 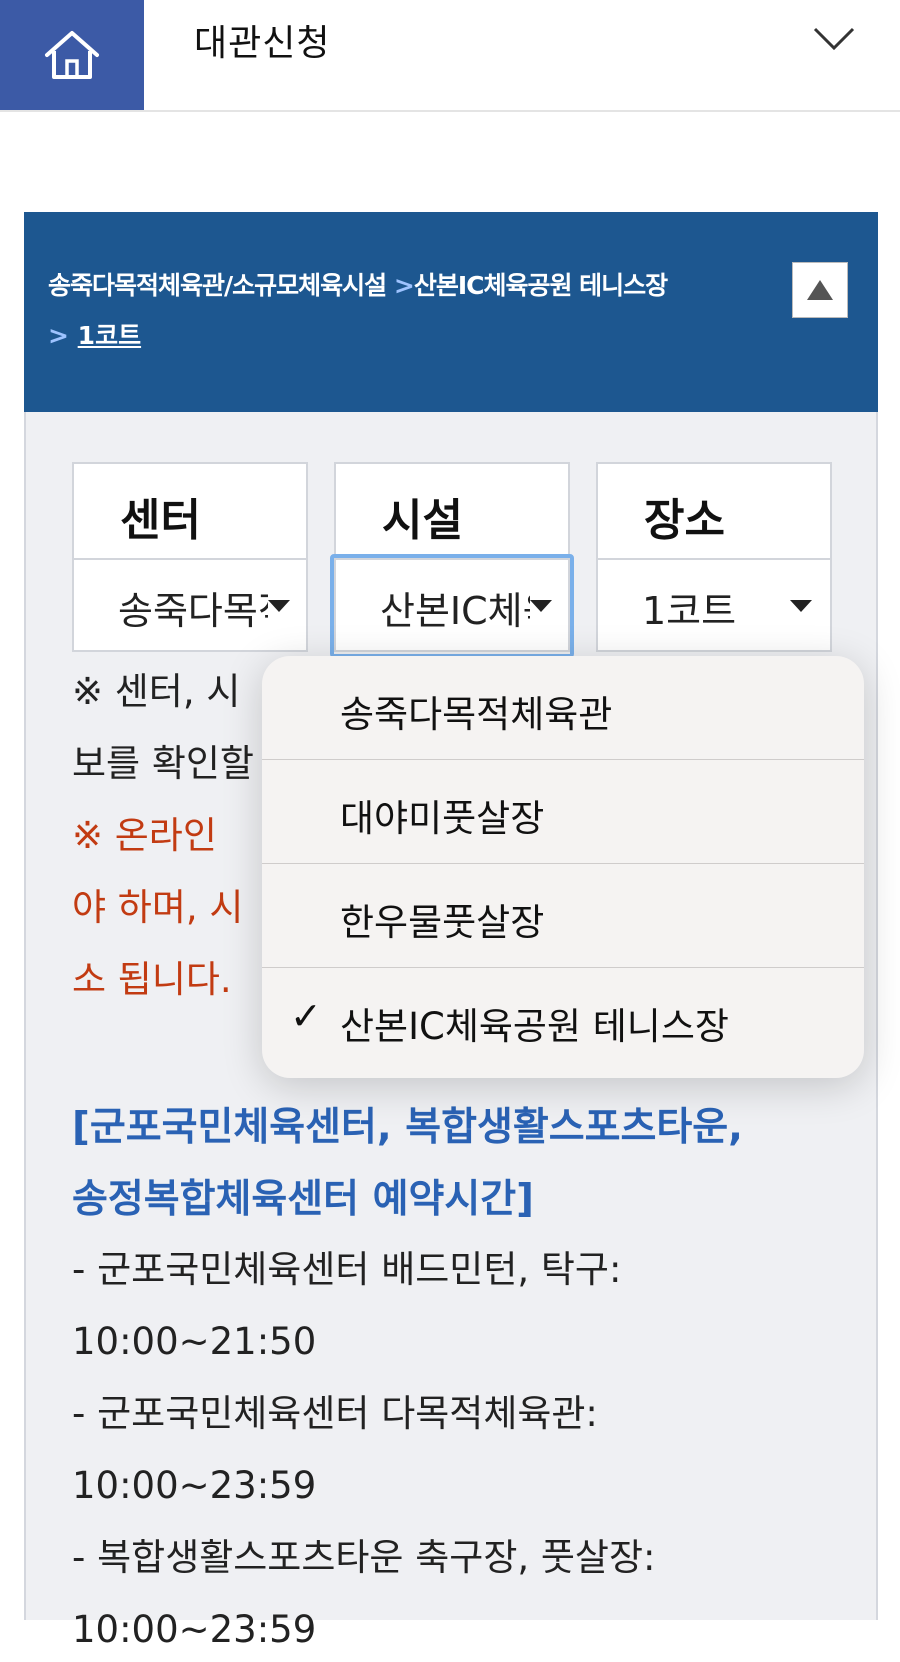 What do you see at coordinates (335, 1413) in the screenshot?
I see `schedule-item: - 군포국민체육센터 다목적체육관:` at bounding box center [335, 1413].